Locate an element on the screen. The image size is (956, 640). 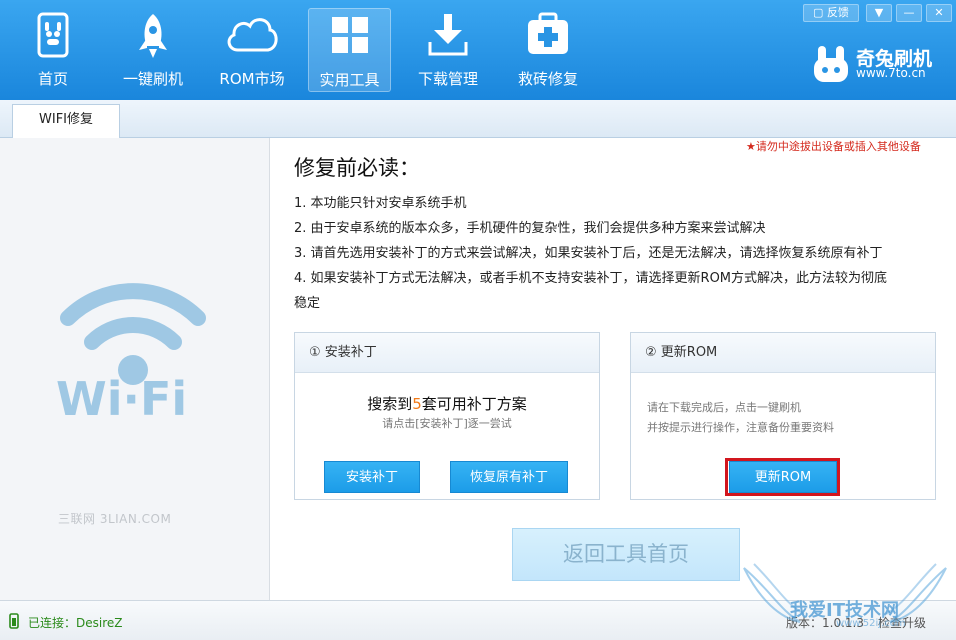
nav-brick-repair-label: 救砖修复 is located at coordinates (547, 79).